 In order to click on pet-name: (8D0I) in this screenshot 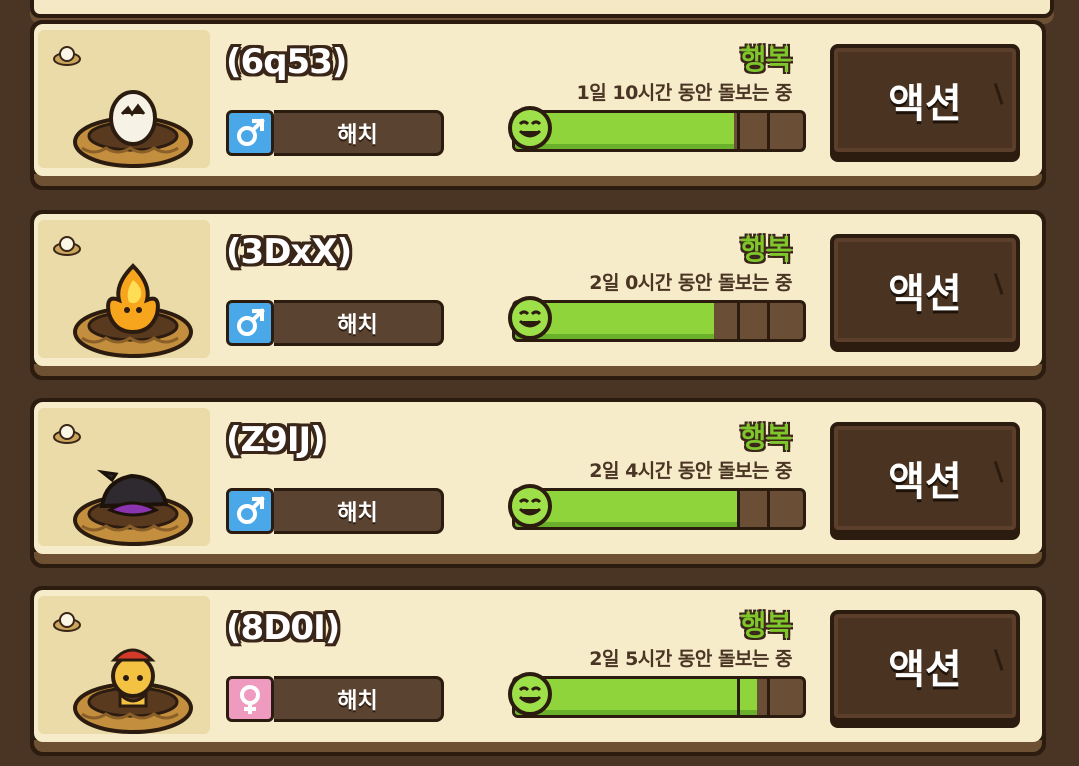, I will do `click(283, 628)`.